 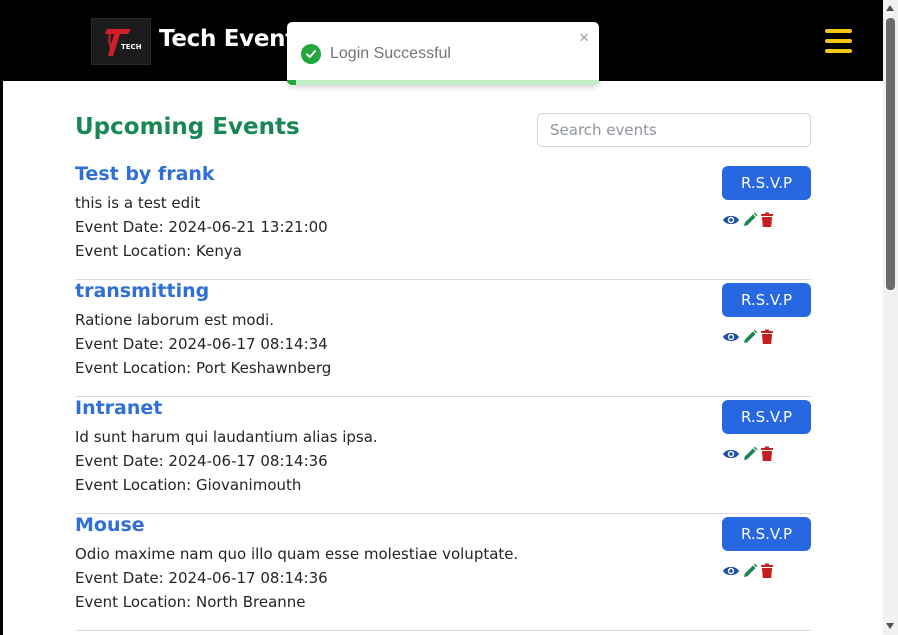 What do you see at coordinates (138, 203) in the screenshot?
I see `event-description: this is a test edit` at bounding box center [138, 203].